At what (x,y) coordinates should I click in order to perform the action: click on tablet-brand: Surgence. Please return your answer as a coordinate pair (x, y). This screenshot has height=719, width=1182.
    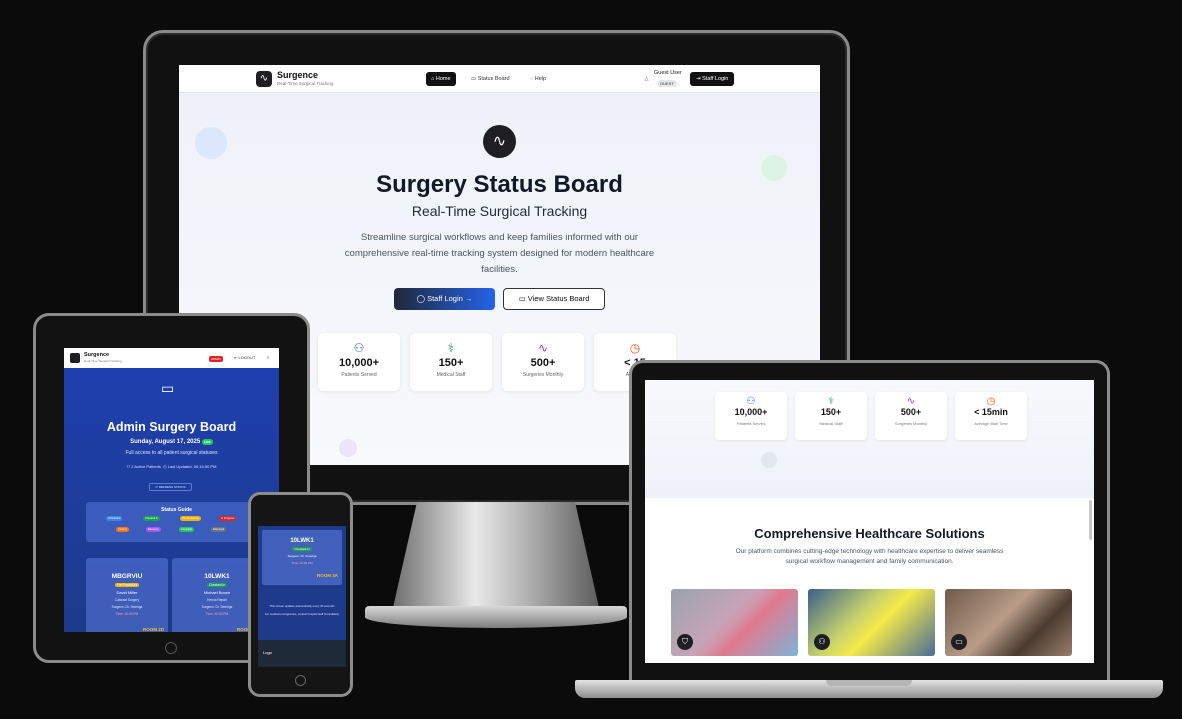
    Looking at the image, I should click on (96, 355).